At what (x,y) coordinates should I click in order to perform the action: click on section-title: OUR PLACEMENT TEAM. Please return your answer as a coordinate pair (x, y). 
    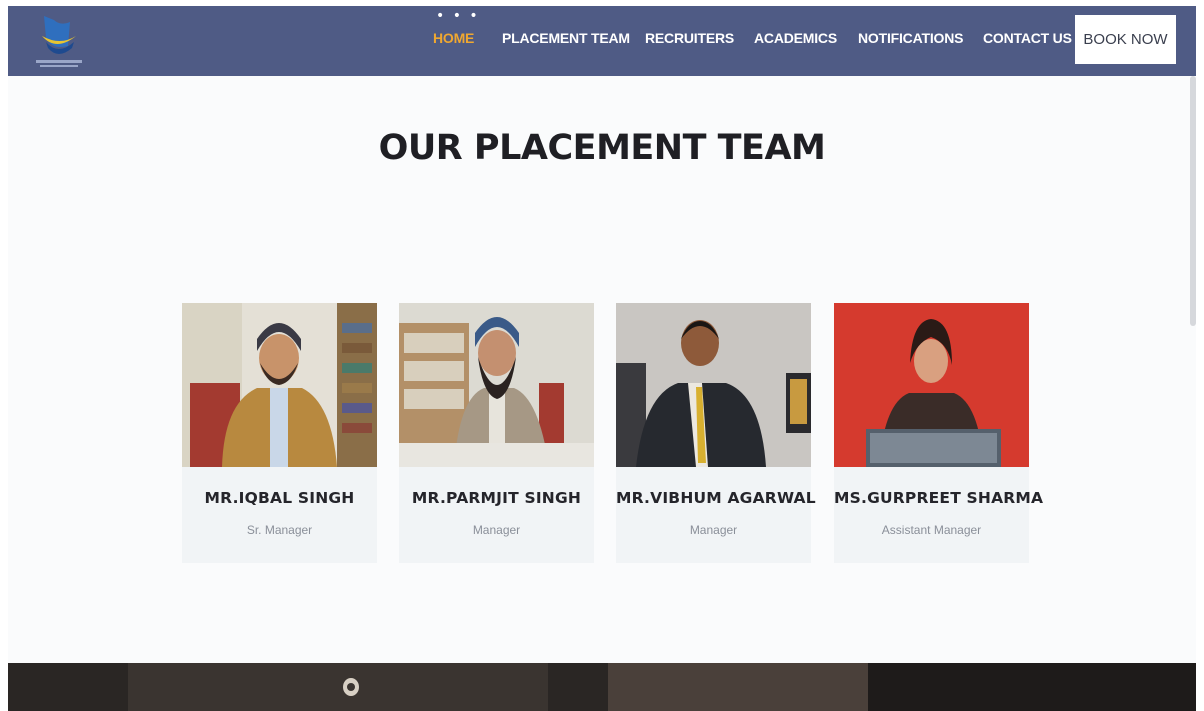
    Looking at the image, I should click on (602, 148).